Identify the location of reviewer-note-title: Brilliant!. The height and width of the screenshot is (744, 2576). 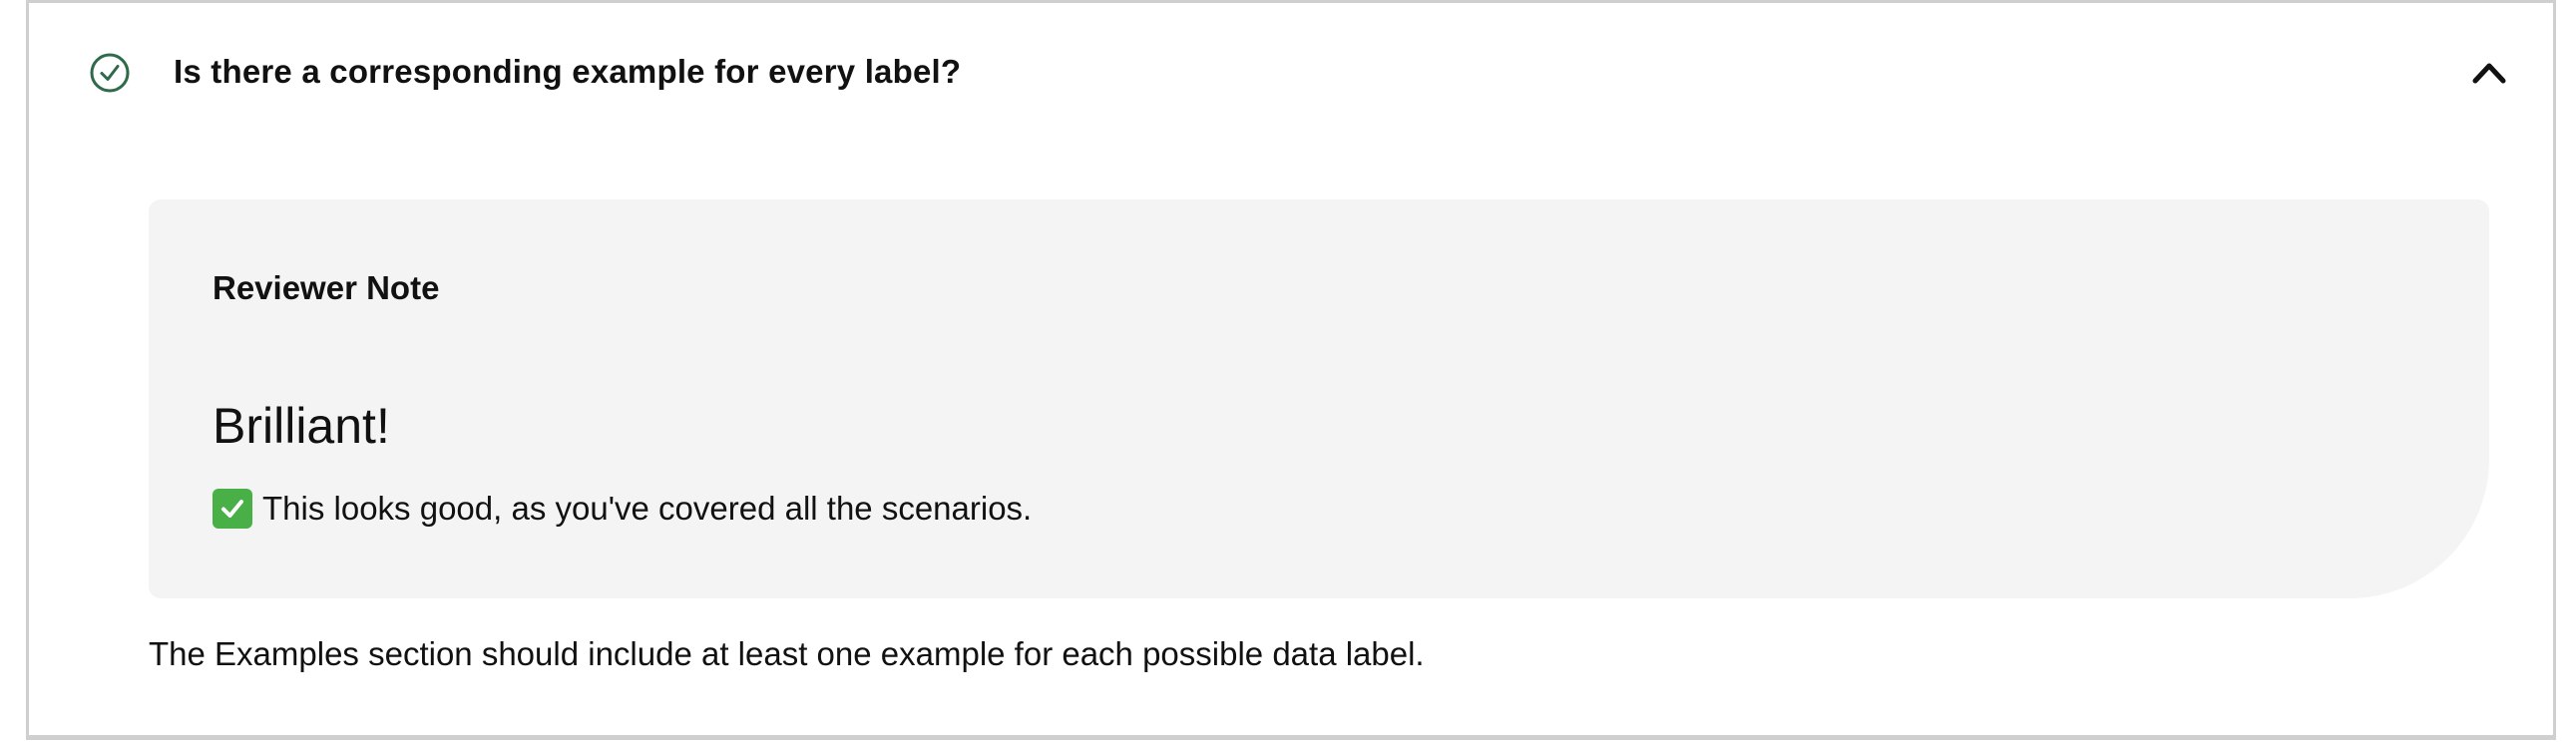
(301, 426).